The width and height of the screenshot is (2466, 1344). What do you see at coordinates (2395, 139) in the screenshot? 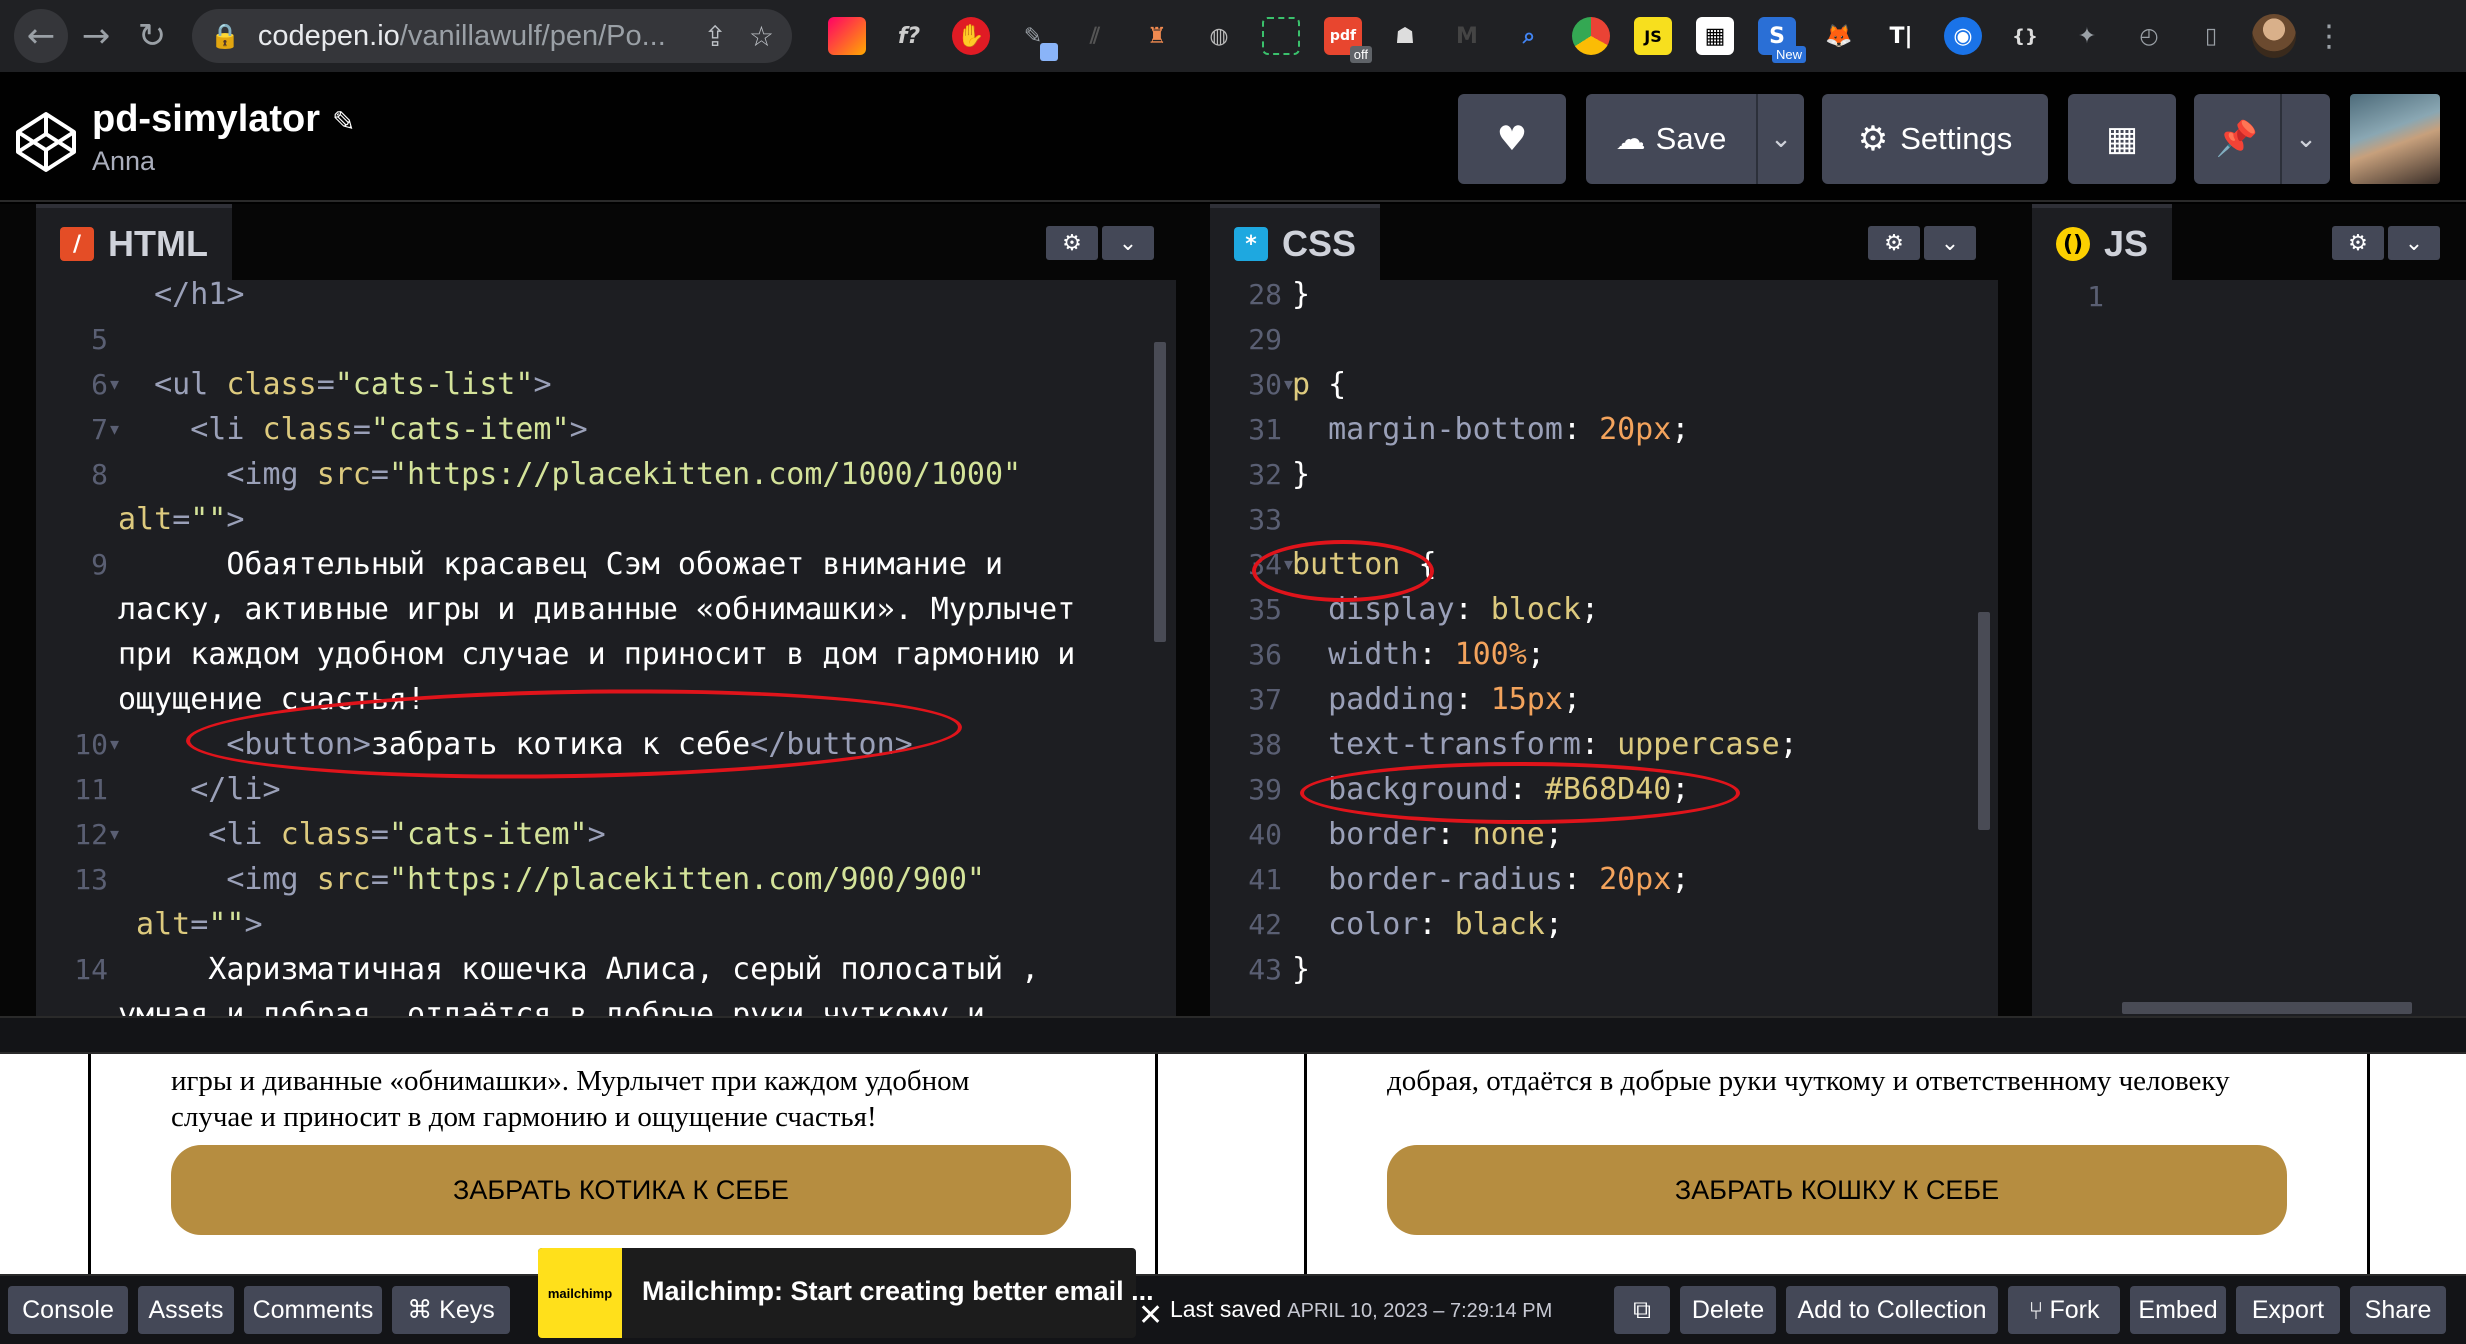
I see `user-avatar` at bounding box center [2395, 139].